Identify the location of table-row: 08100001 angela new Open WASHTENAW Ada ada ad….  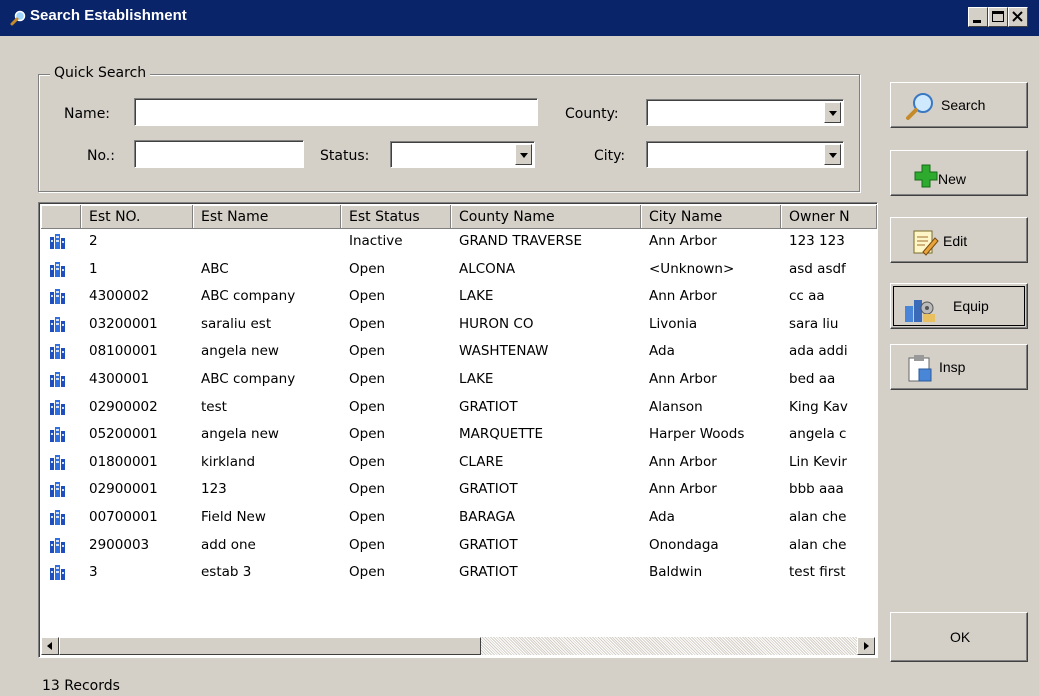
(458, 352).